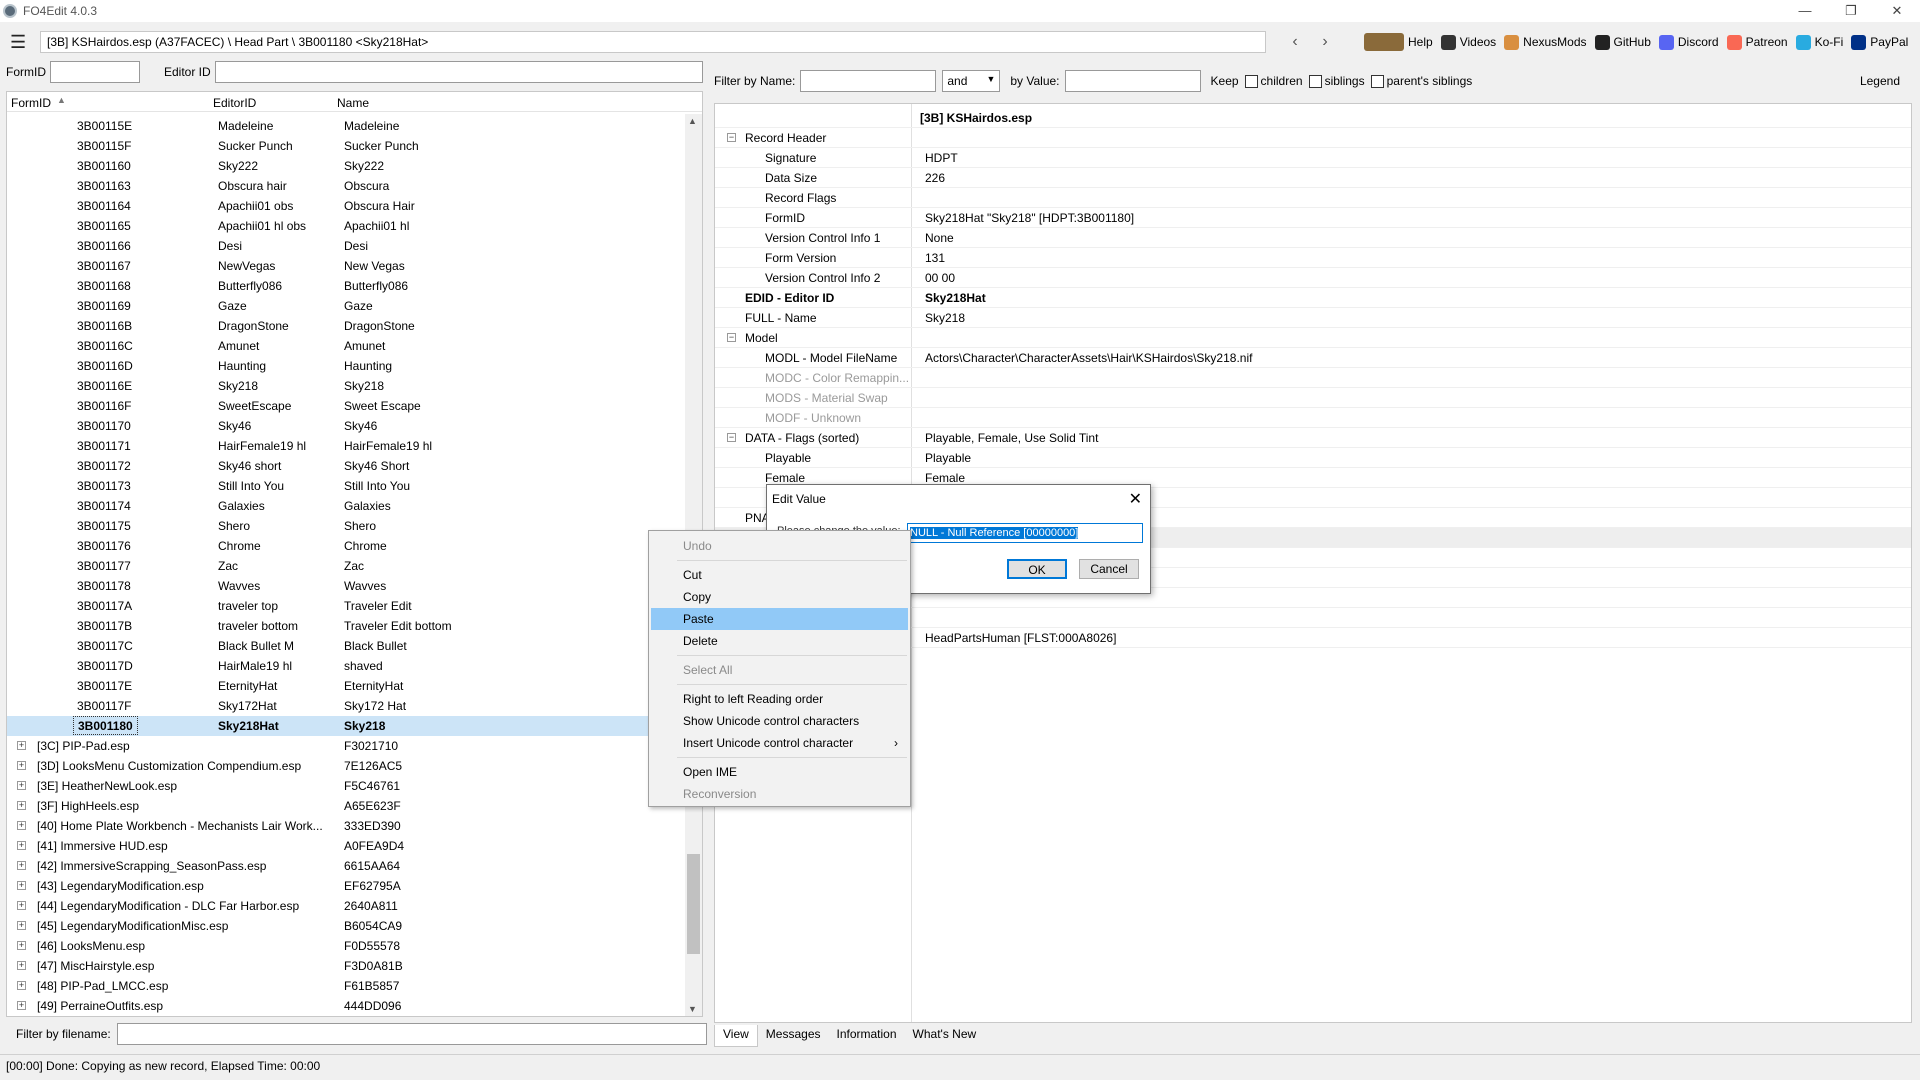  What do you see at coordinates (1377, 81) in the screenshot?
I see `parents-siblings-checkbox` at bounding box center [1377, 81].